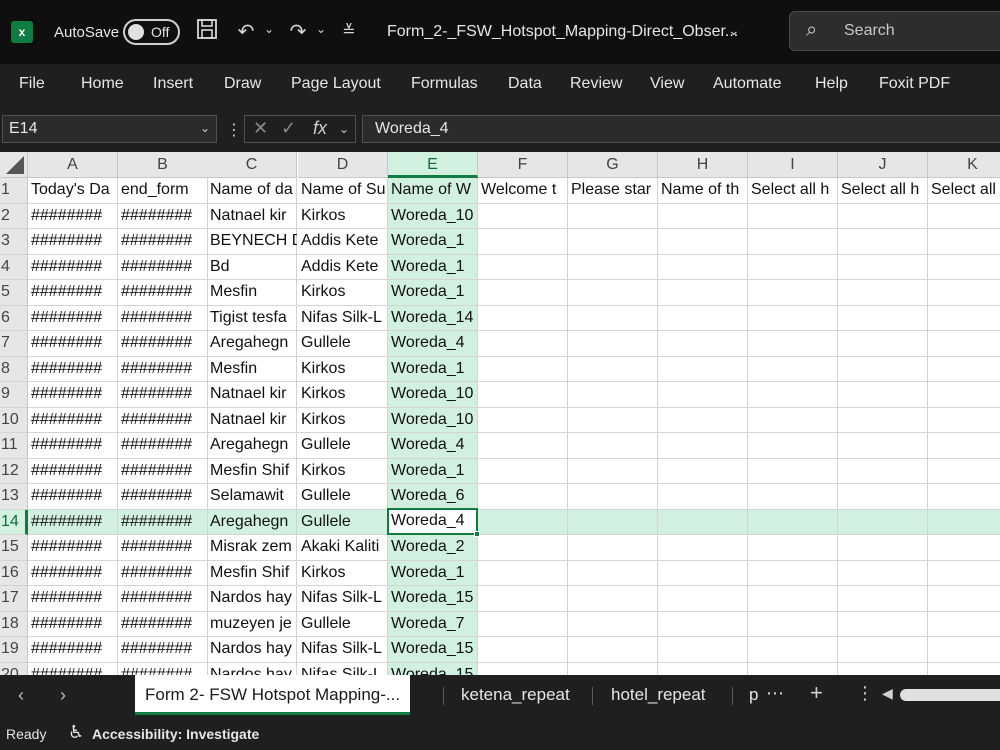  What do you see at coordinates (14, 624) in the screenshot?
I see `row-header: 18` at bounding box center [14, 624].